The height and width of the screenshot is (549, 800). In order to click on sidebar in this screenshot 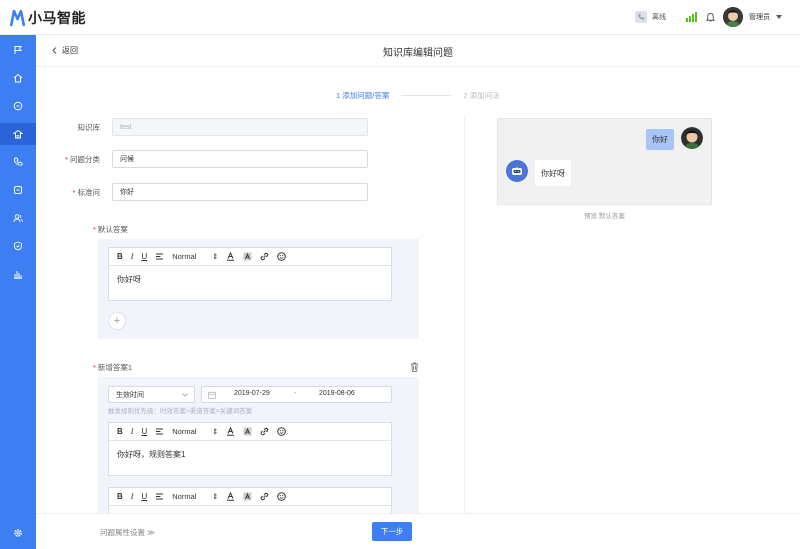, I will do `click(18, 292)`.